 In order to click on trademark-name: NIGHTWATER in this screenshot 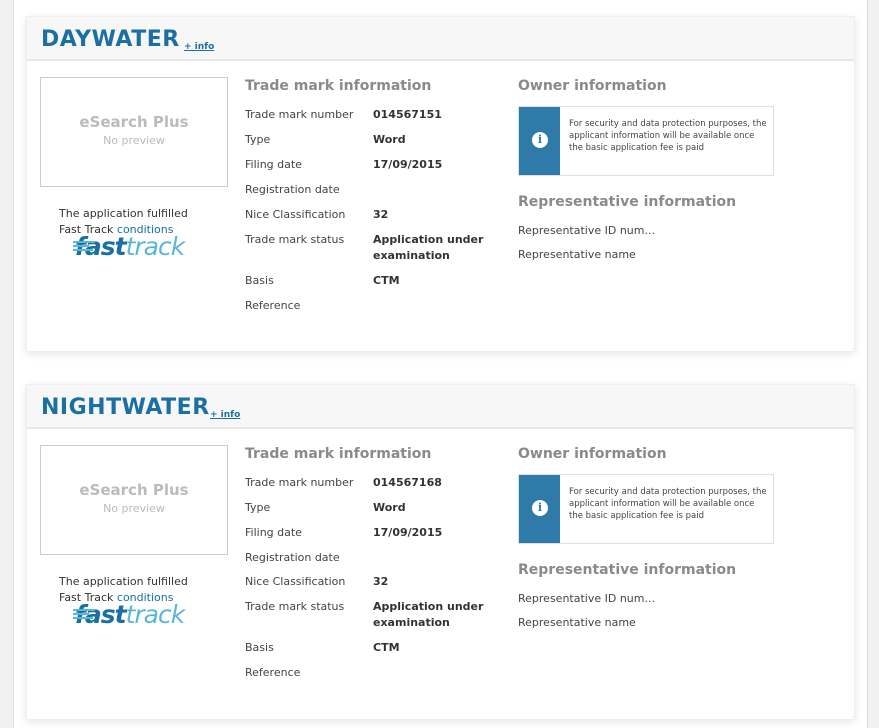, I will do `click(125, 407)`.